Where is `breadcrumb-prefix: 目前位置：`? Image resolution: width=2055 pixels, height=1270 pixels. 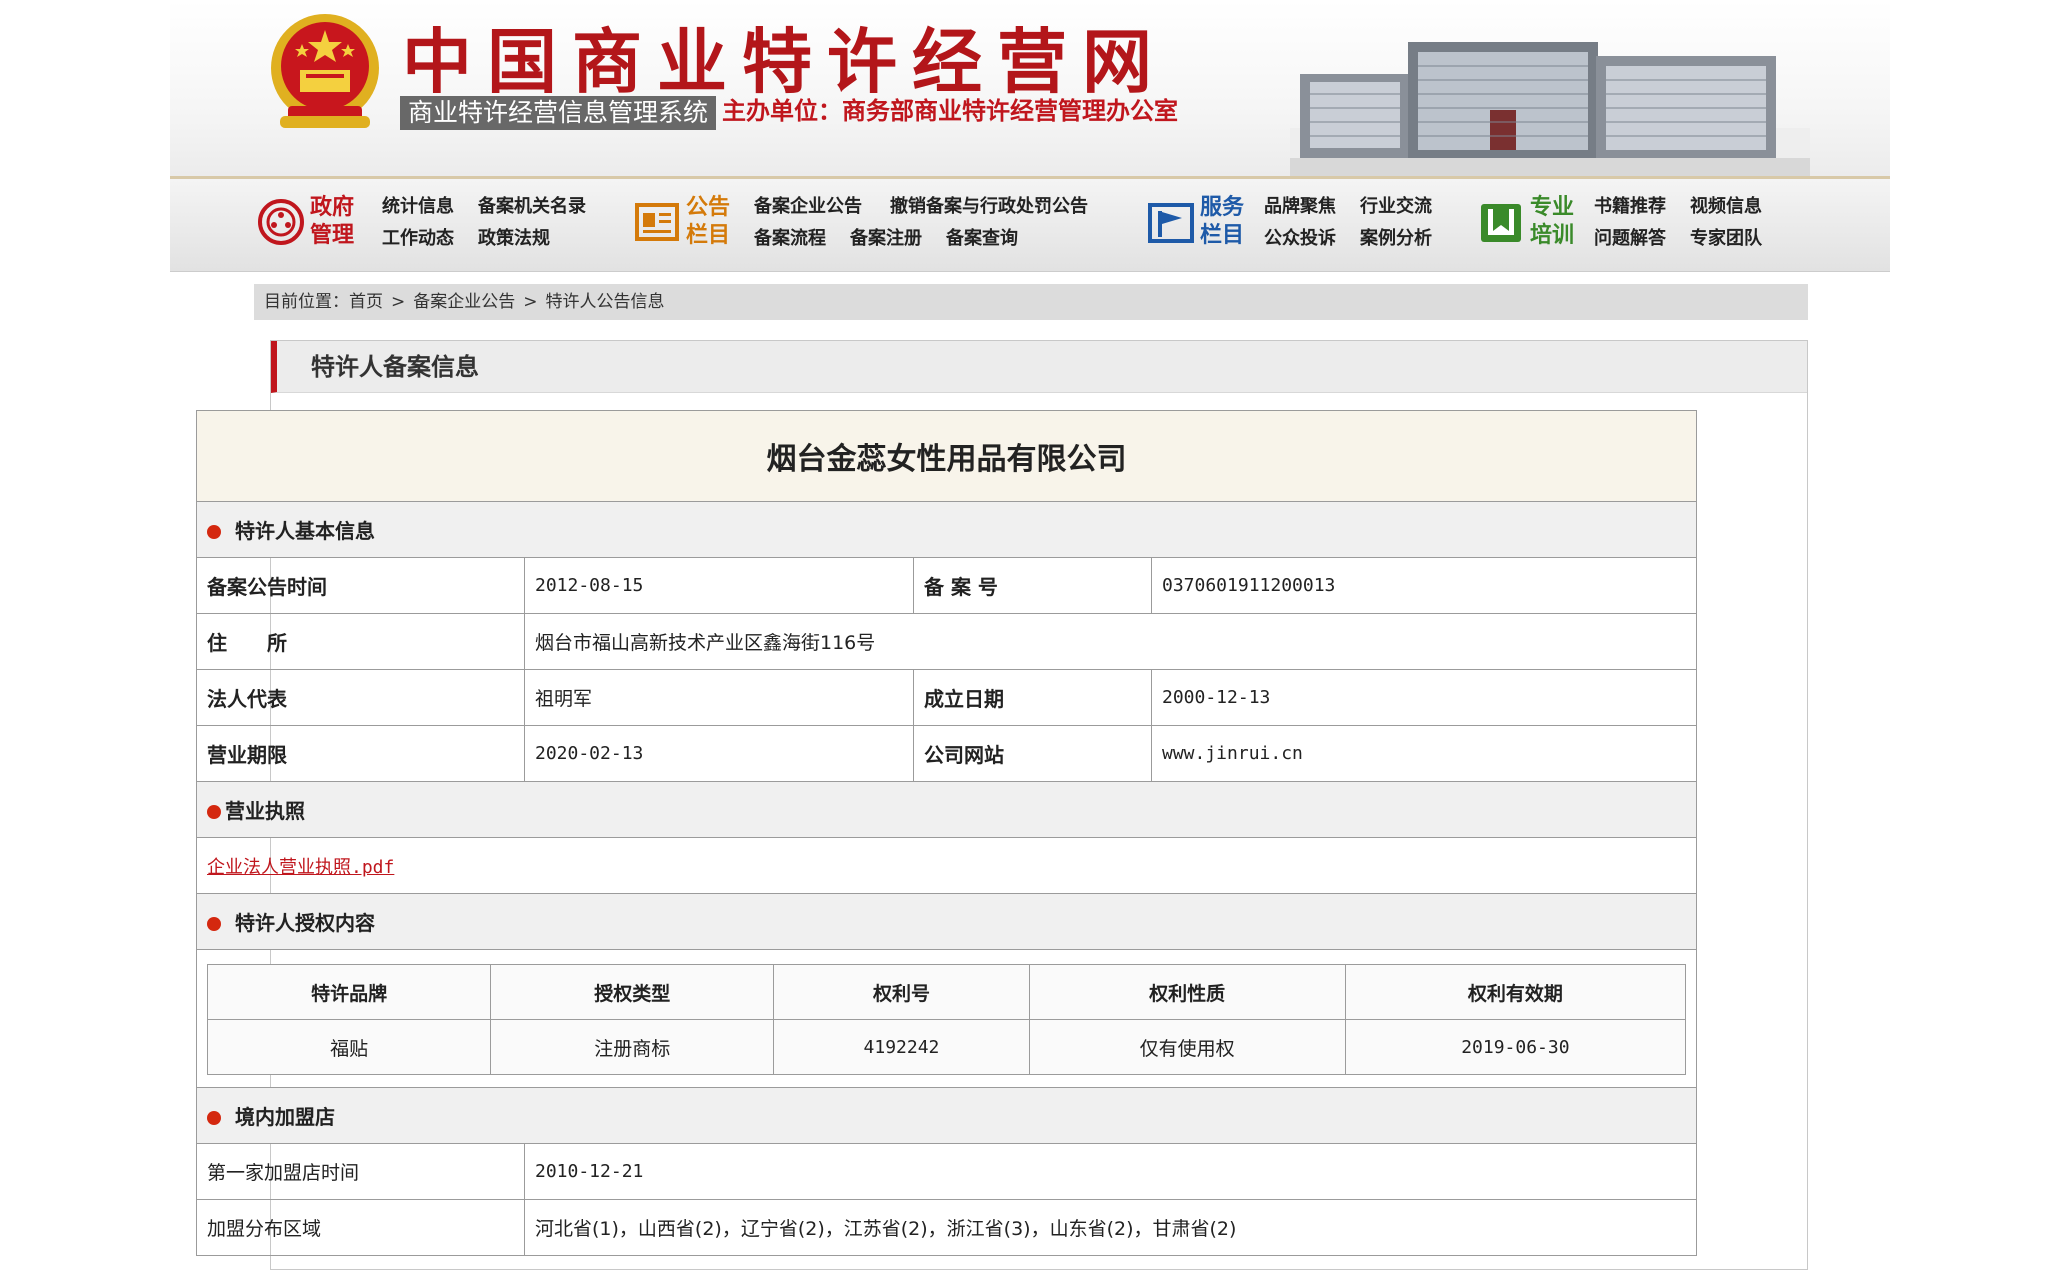
breadcrumb-prefix: 目前位置： is located at coordinates (306, 302).